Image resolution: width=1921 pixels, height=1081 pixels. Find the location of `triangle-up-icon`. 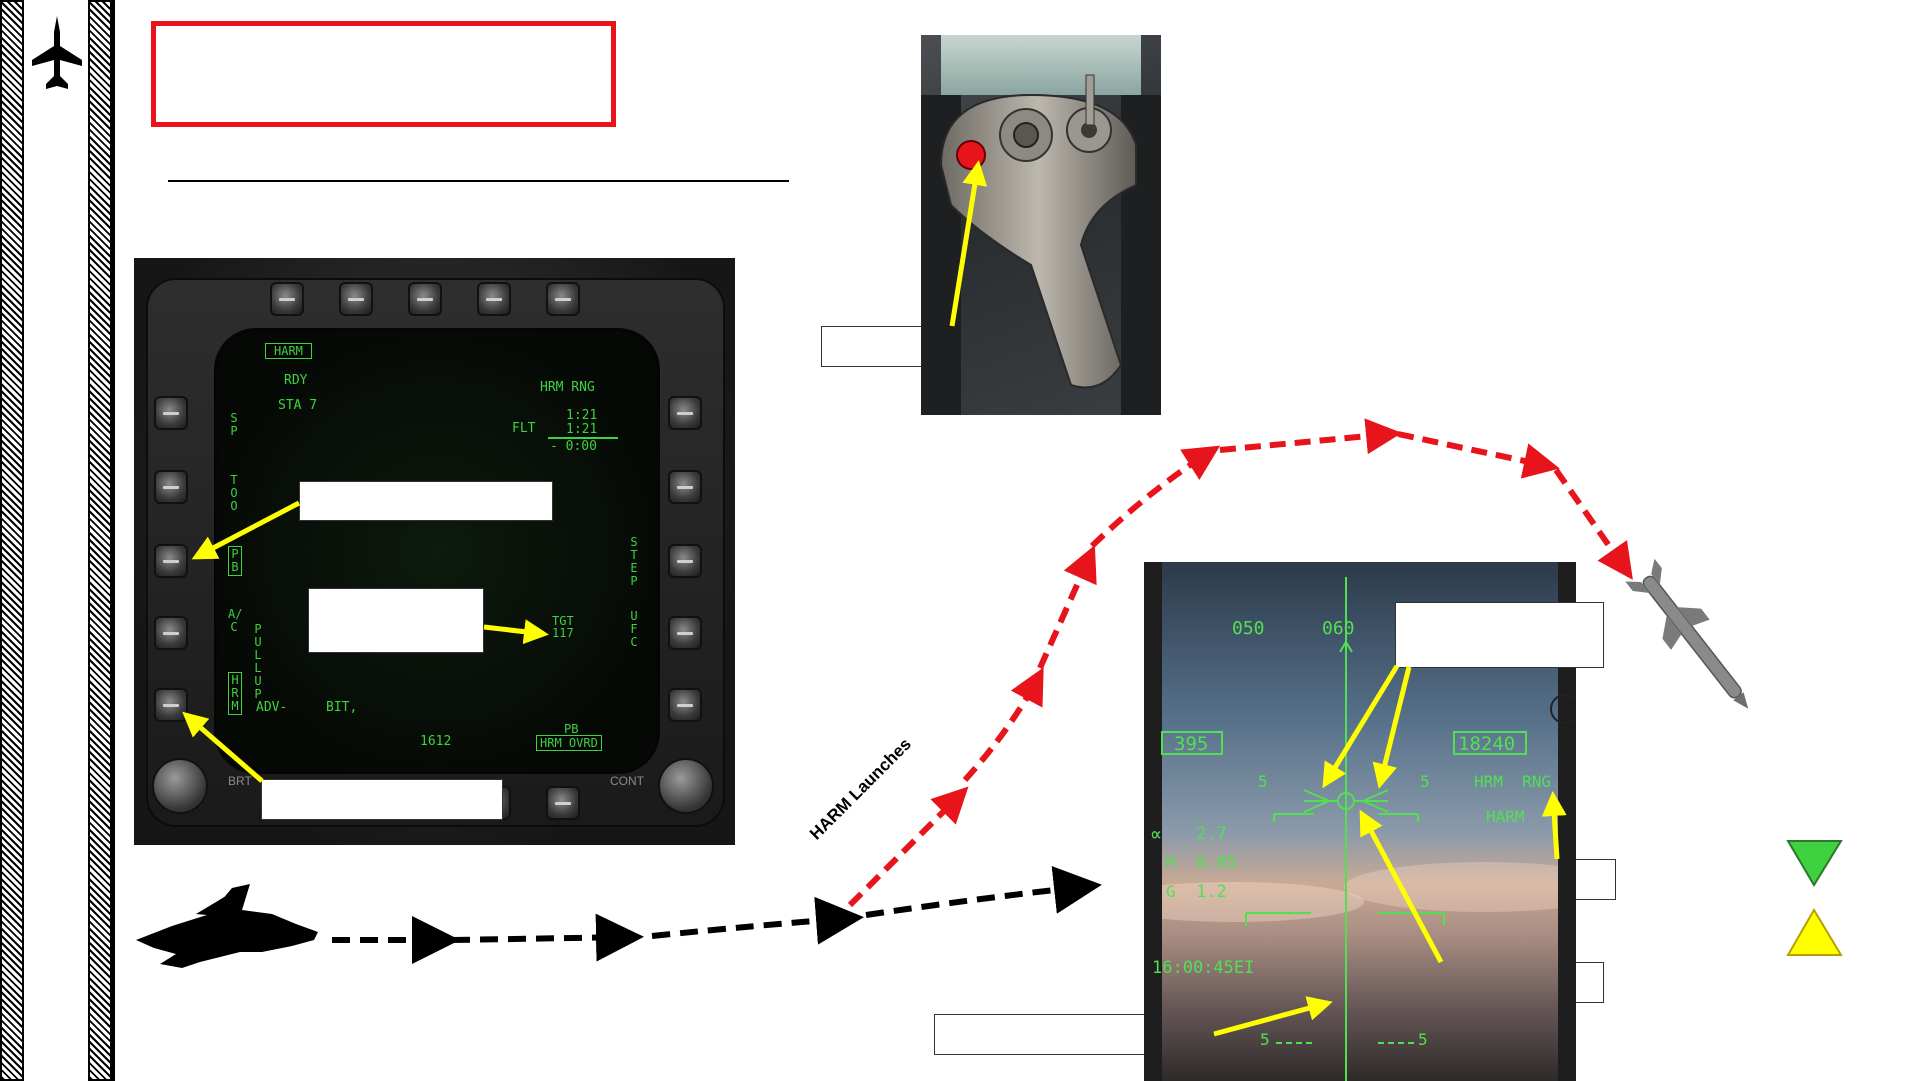

triangle-up-icon is located at coordinates (1814, 932).